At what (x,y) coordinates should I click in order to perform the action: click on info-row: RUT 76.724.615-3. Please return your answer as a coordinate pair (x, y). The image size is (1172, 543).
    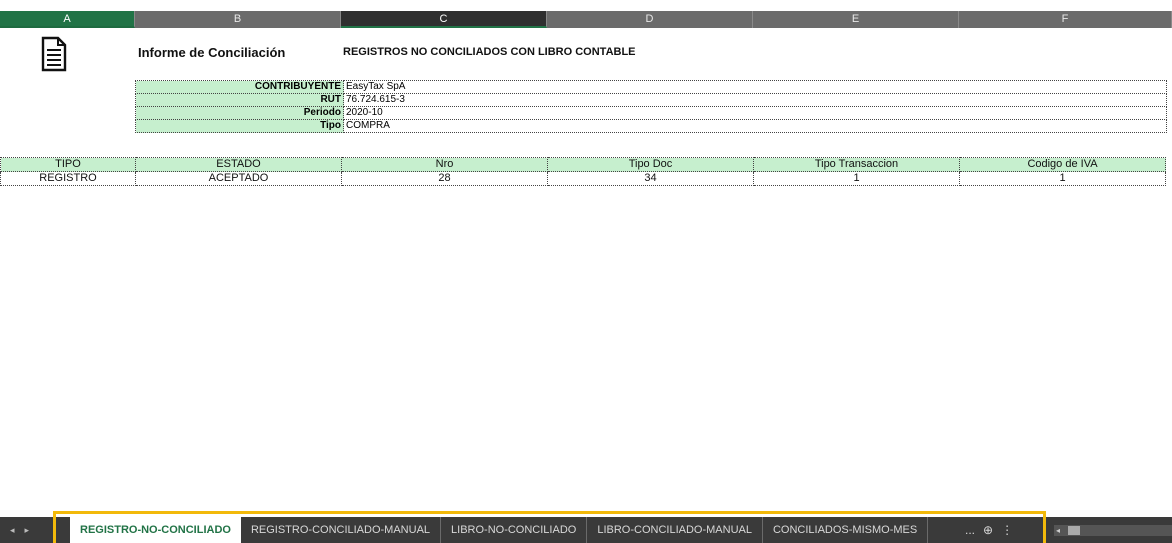
    Looking at the image, I should click on (651, 100).